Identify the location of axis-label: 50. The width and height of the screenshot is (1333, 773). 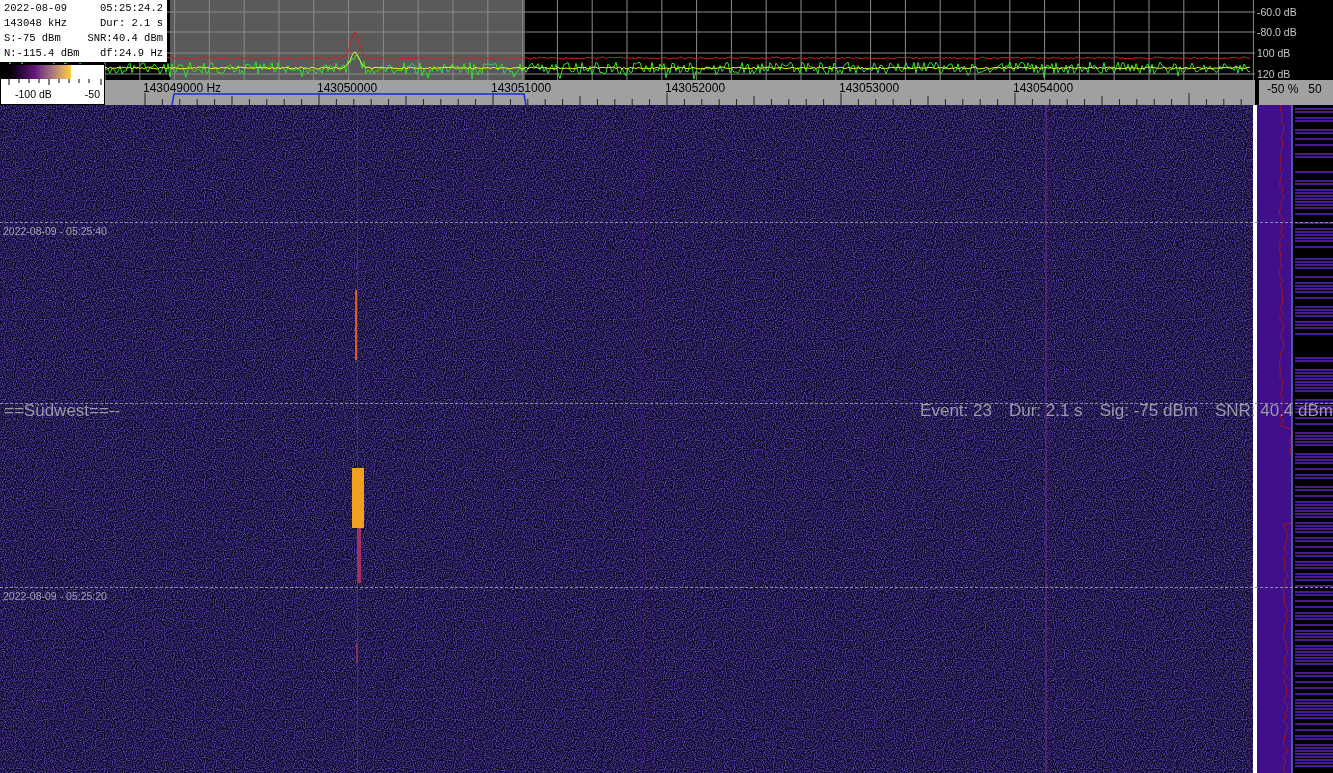
(1315, 89).